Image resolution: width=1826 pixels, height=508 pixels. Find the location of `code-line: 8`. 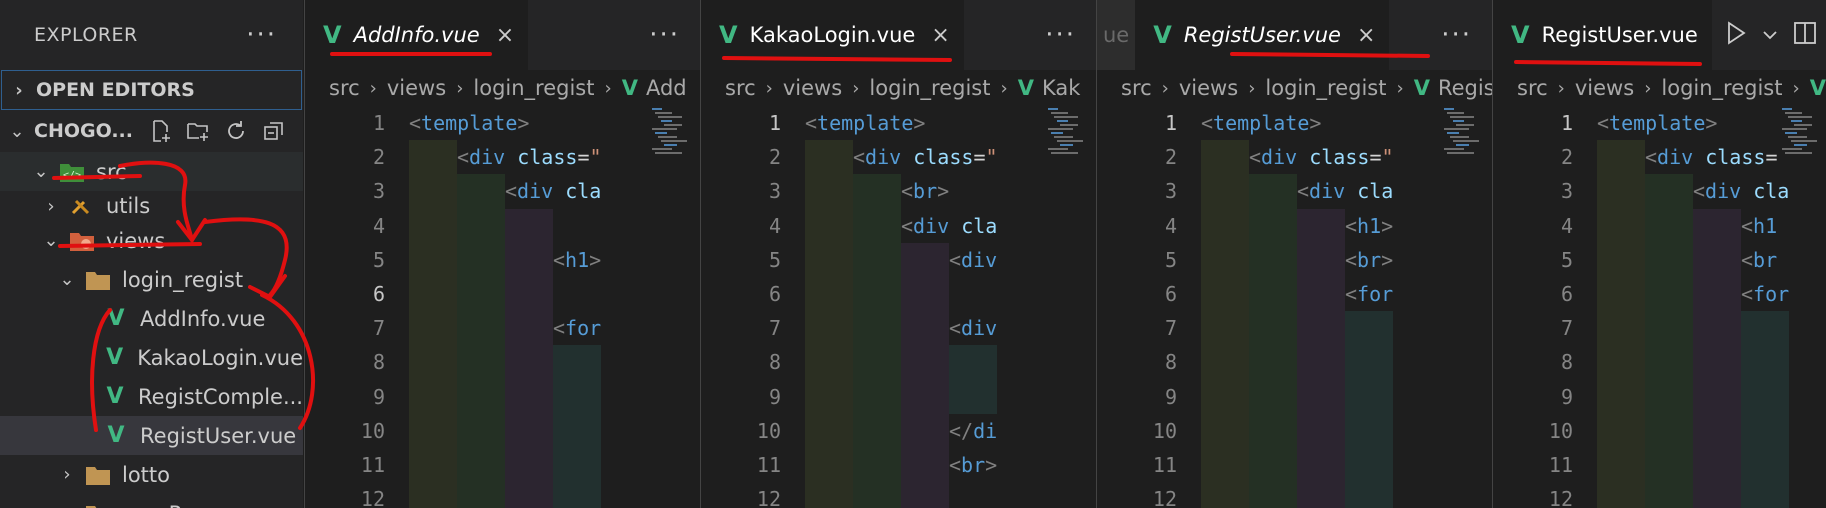

code-line: 8 is located at coordinates (1659, 362).